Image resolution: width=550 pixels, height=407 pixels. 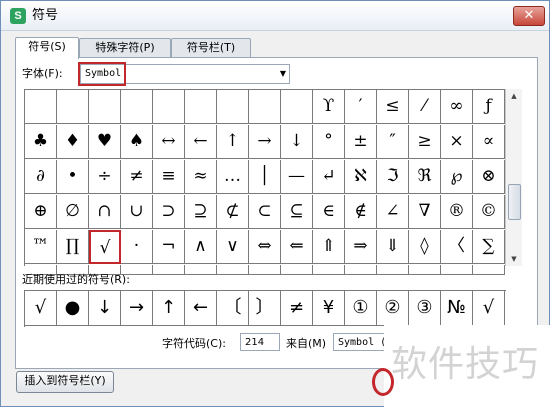 What do you see at coordinates (489, 107) in the screenshot?
I see `symbol-cell: ƒ` at bounding box center [489, 107].